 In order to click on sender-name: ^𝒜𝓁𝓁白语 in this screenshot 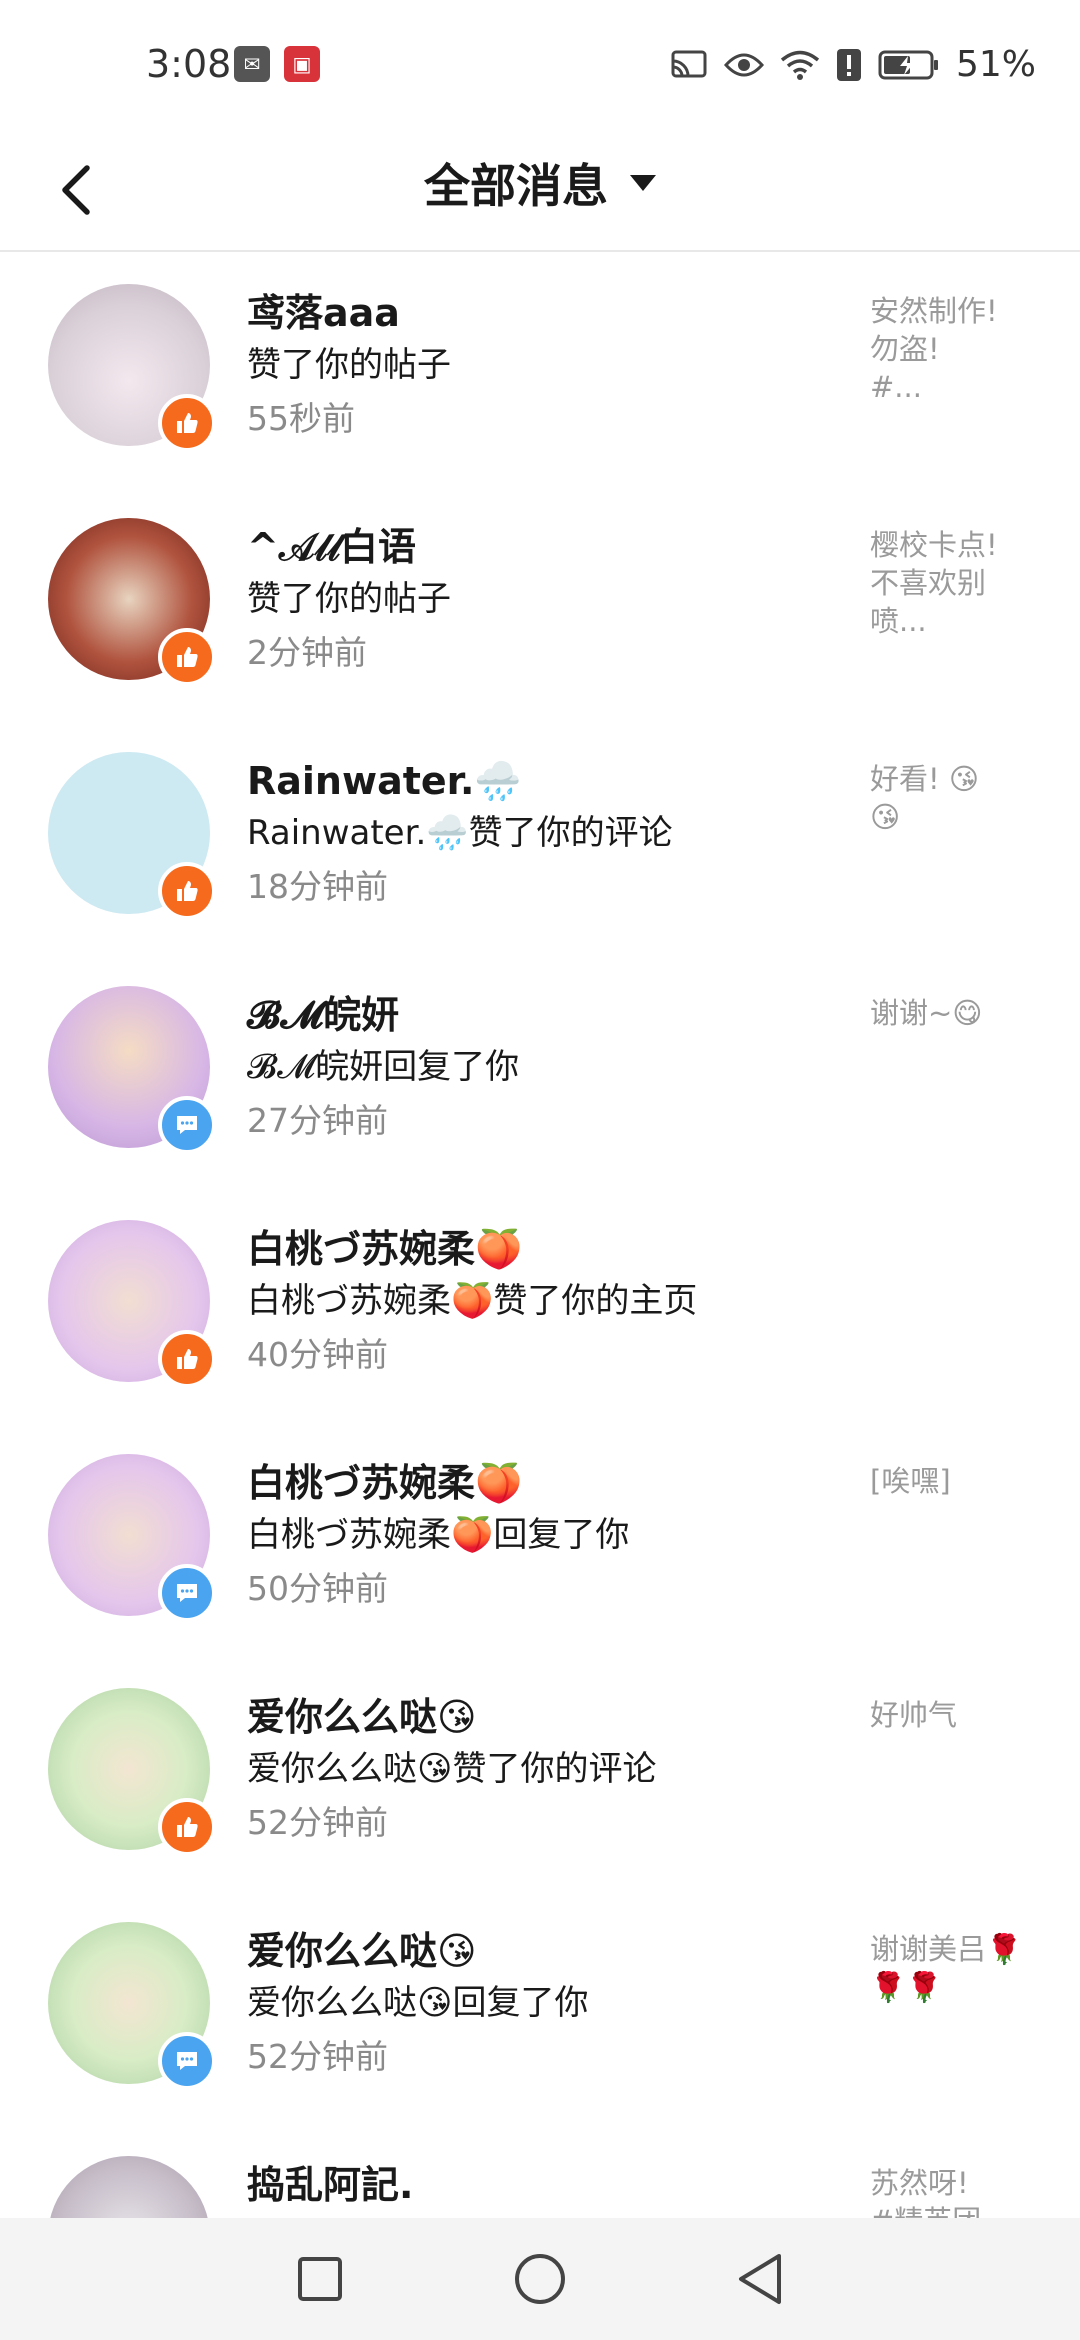, I will do `click(547, 547)`.